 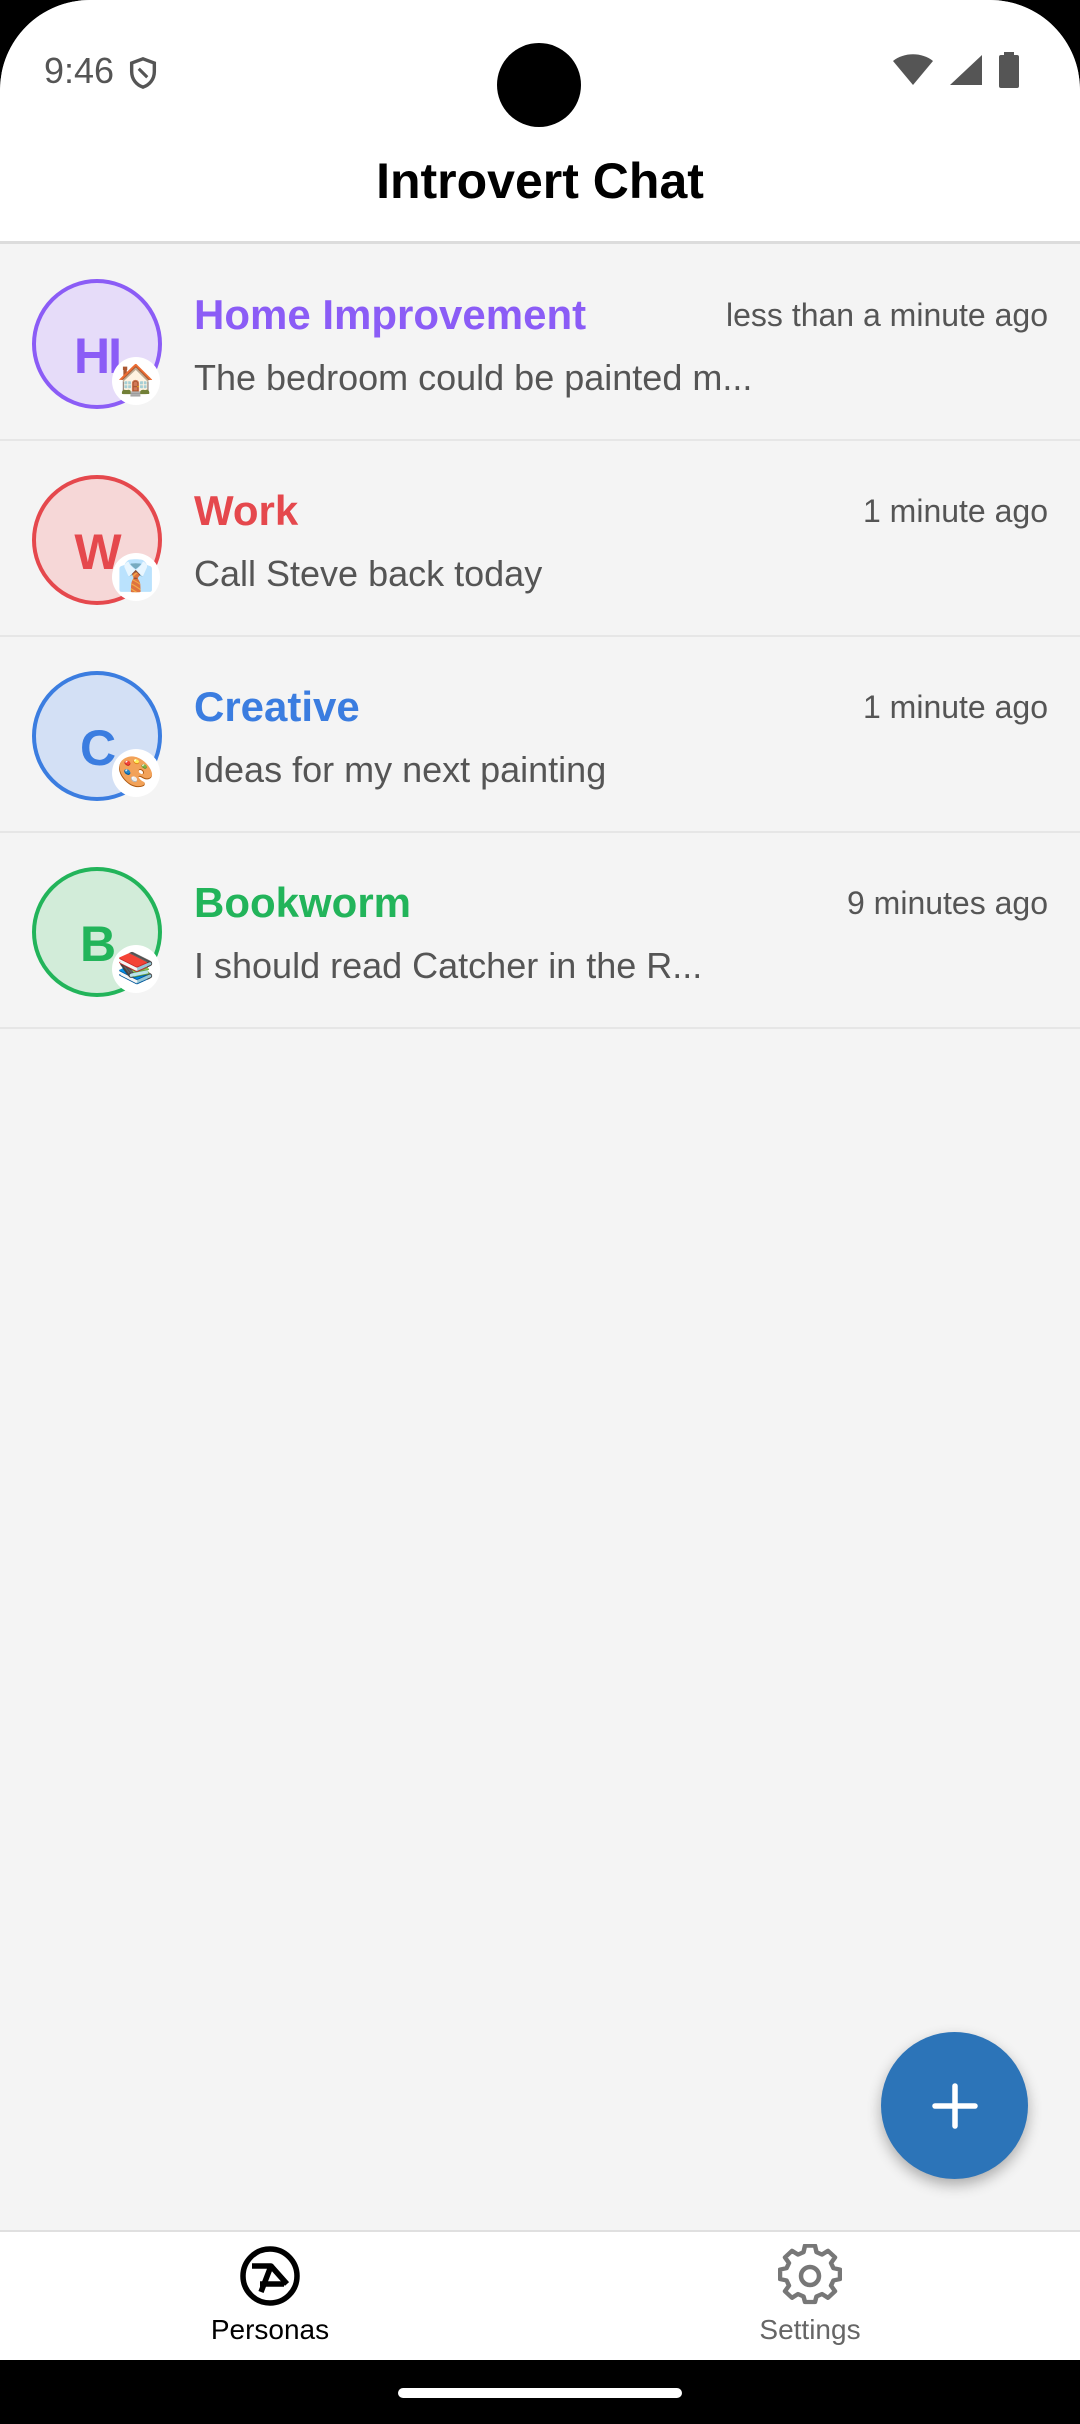 I want to click on wifi-icon, so click(x=913, y=69).